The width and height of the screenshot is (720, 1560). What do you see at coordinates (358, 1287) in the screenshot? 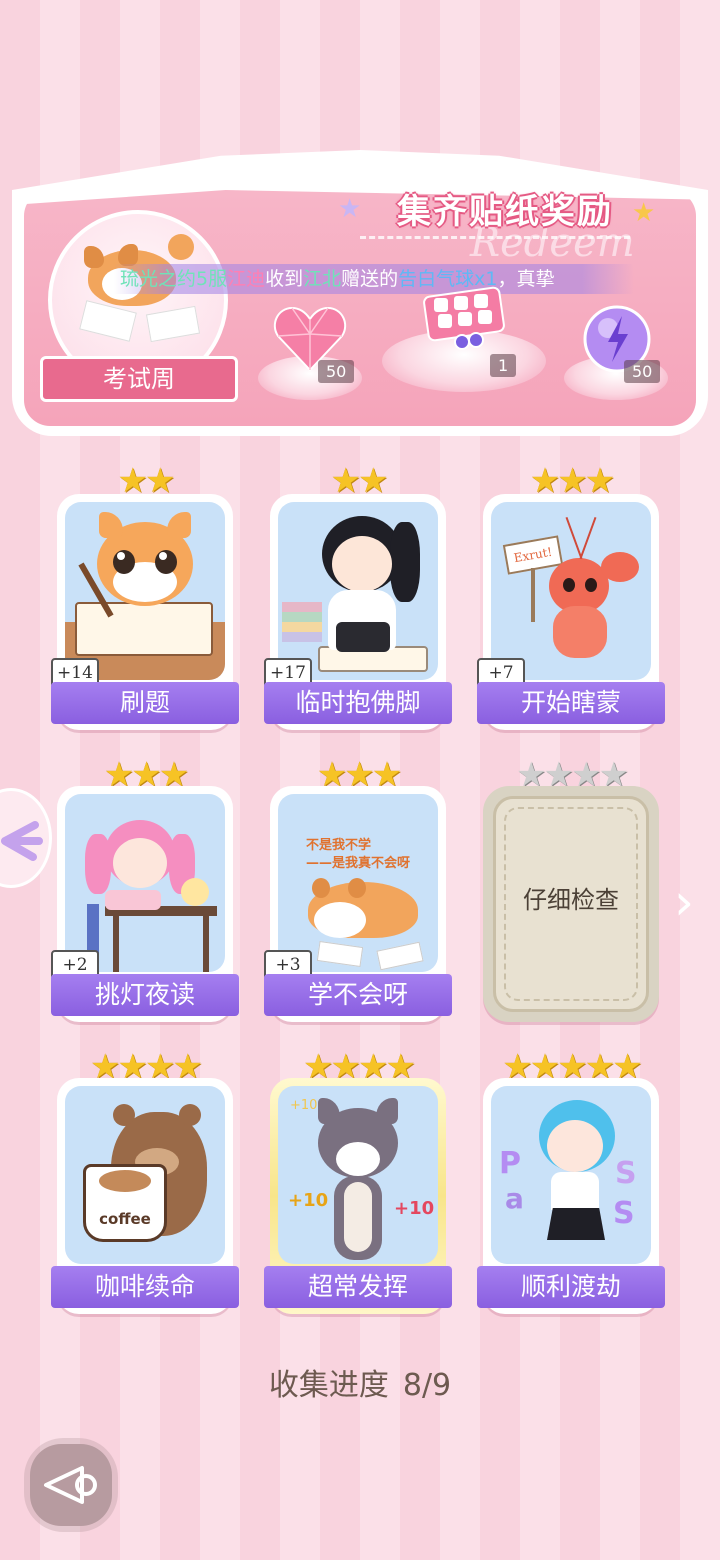
I see `card-name-label: 超常发挥` at bounding box center [358, 1287].